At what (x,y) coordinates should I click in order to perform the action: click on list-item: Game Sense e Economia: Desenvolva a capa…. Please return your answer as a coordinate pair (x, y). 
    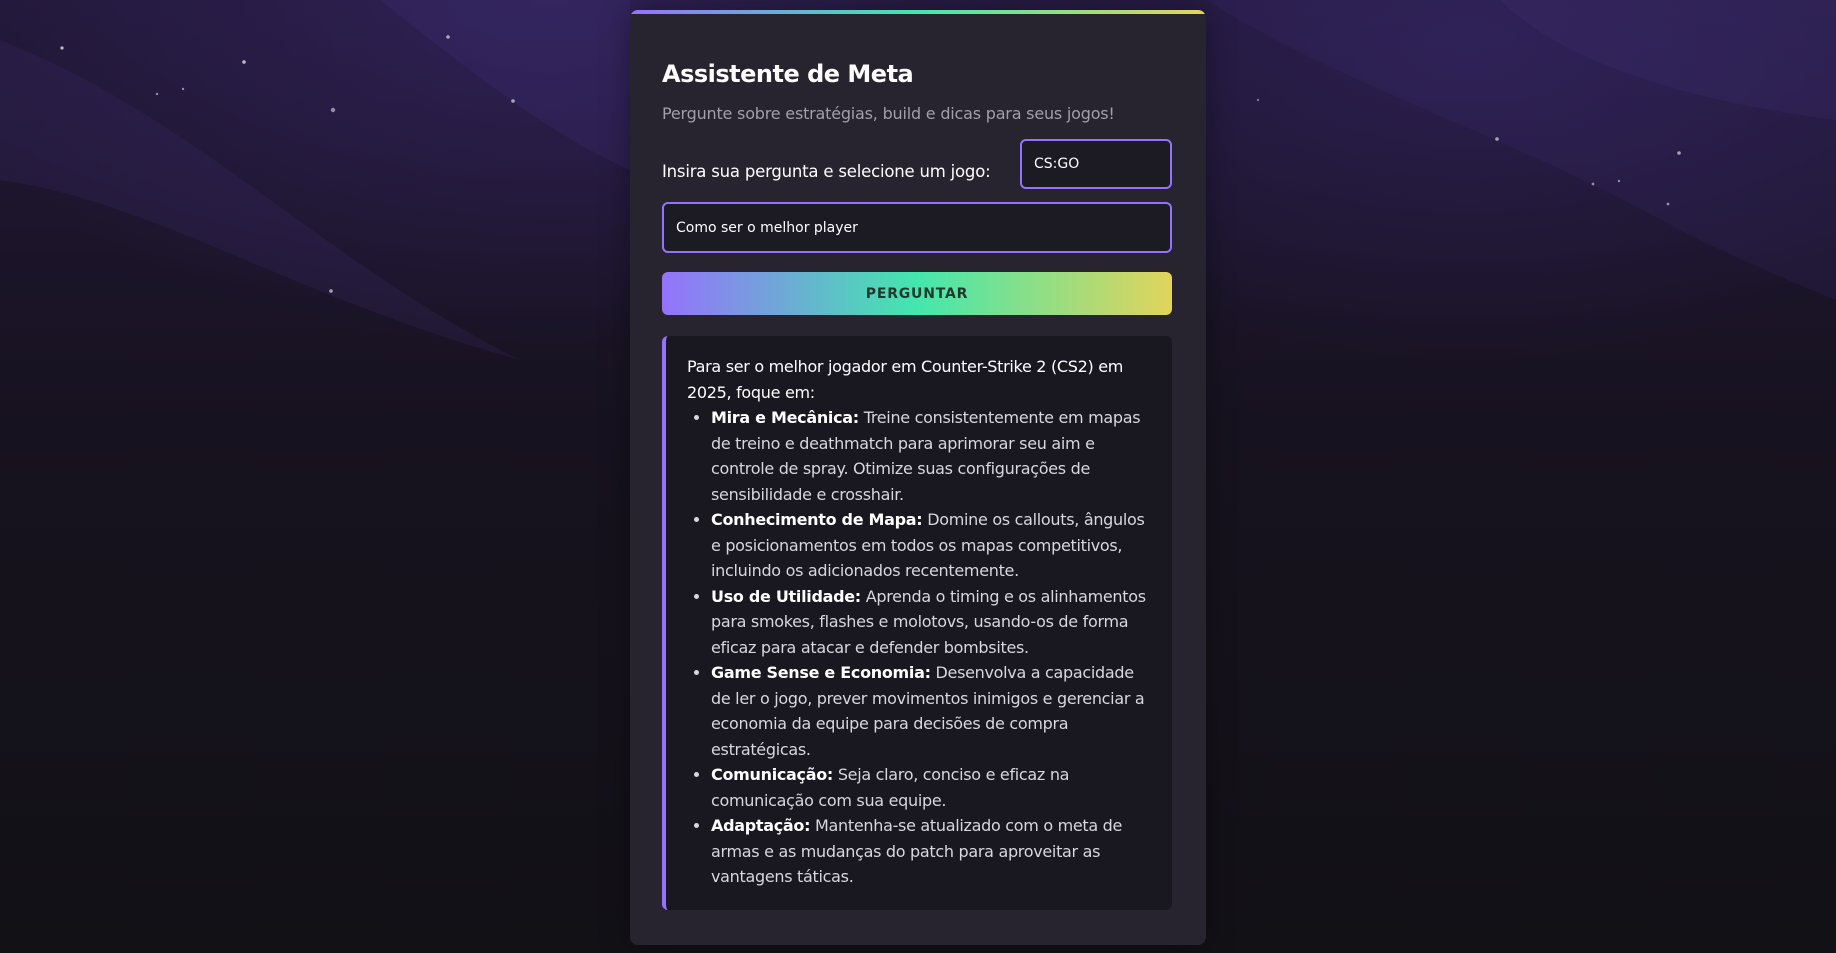
    Looking at the image, I should click on (931, 711).